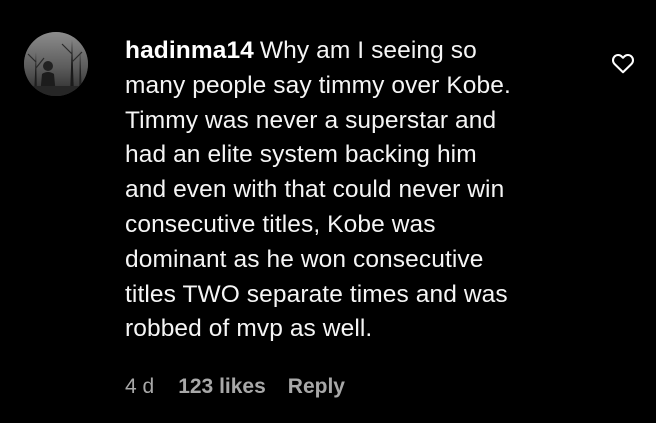  I want to click on username: hadinma14, so click(189, 50).